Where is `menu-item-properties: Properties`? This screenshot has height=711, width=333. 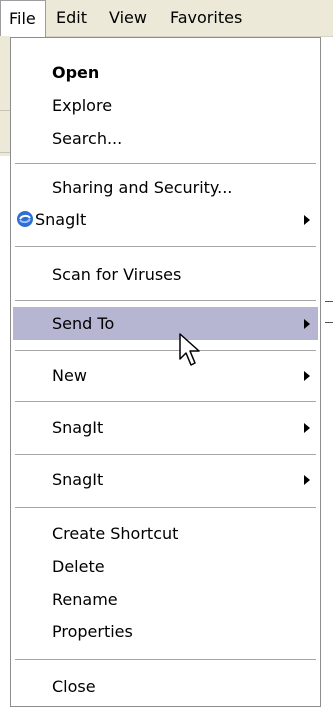
menu-item-properties: Properties is located at coordinates (165, 631).